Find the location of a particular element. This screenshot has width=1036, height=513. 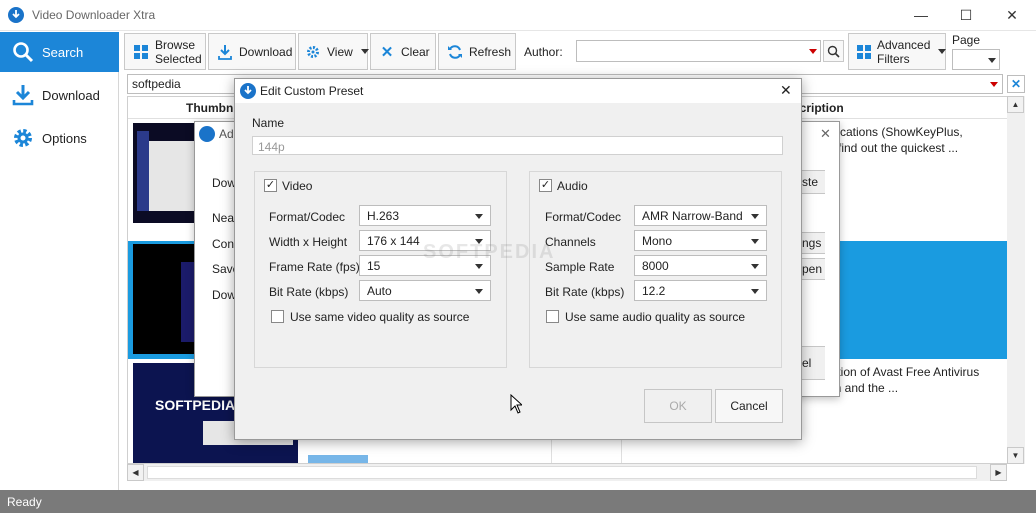

browse-selected-button: Browse Selected is located at coordinates (165, 51).